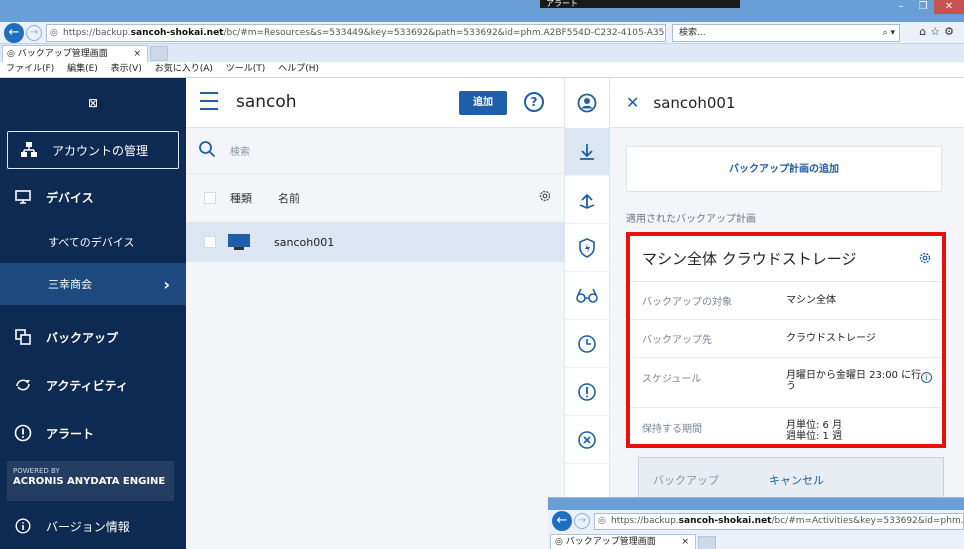  What do you see at coordinates (831, 338) in the screenshot?
I see `plan-value: クラウドストレージ` at bounding box center [831, 338].